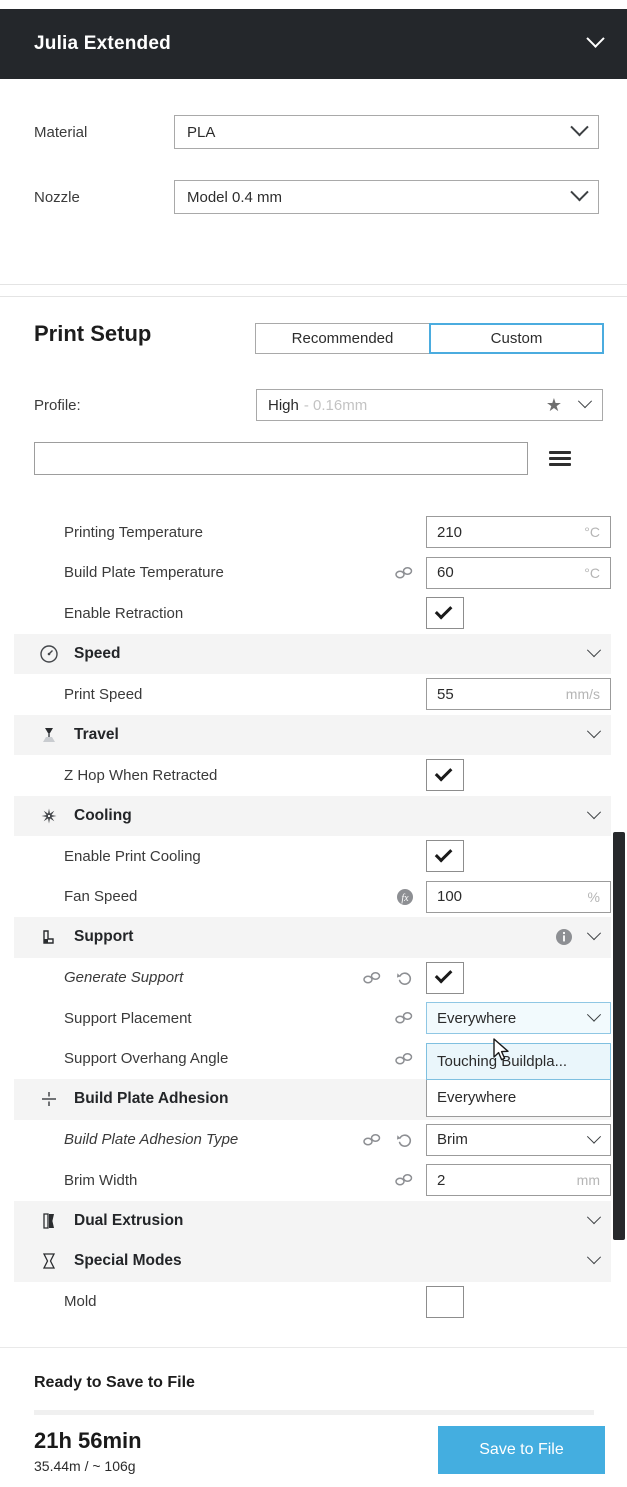 The height and width of the screenshot is (1487, 627). Describe the element at coordinates (386, 197) in the screenshot. I see `nozzle-select: Model 0.4 mm` at that location.